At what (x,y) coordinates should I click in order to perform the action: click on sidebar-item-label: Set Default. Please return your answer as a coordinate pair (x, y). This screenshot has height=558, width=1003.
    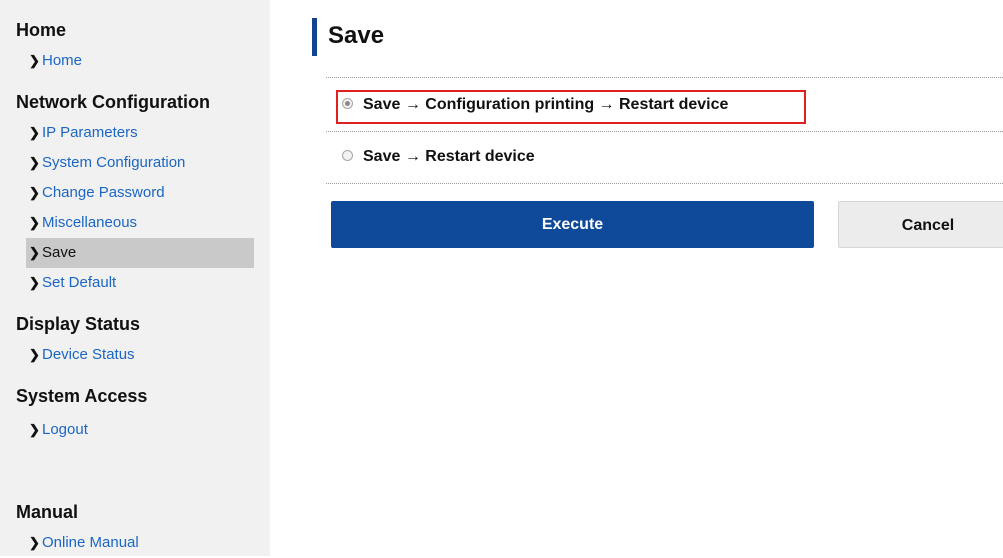
    Looking at the image, I should click on (79, 282).